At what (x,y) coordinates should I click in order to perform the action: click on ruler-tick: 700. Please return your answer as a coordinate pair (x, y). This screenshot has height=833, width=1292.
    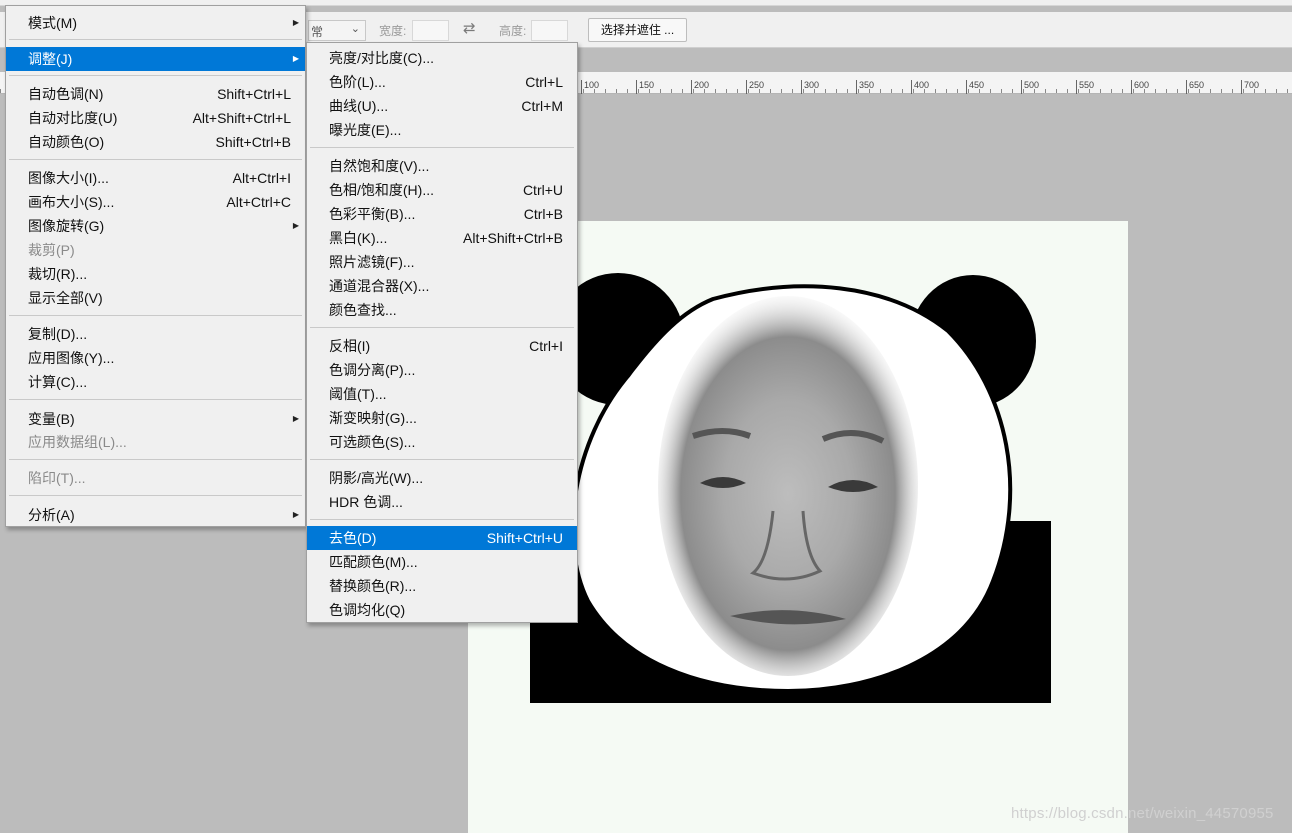
    Looking at the image, I should click on (1250, 87).